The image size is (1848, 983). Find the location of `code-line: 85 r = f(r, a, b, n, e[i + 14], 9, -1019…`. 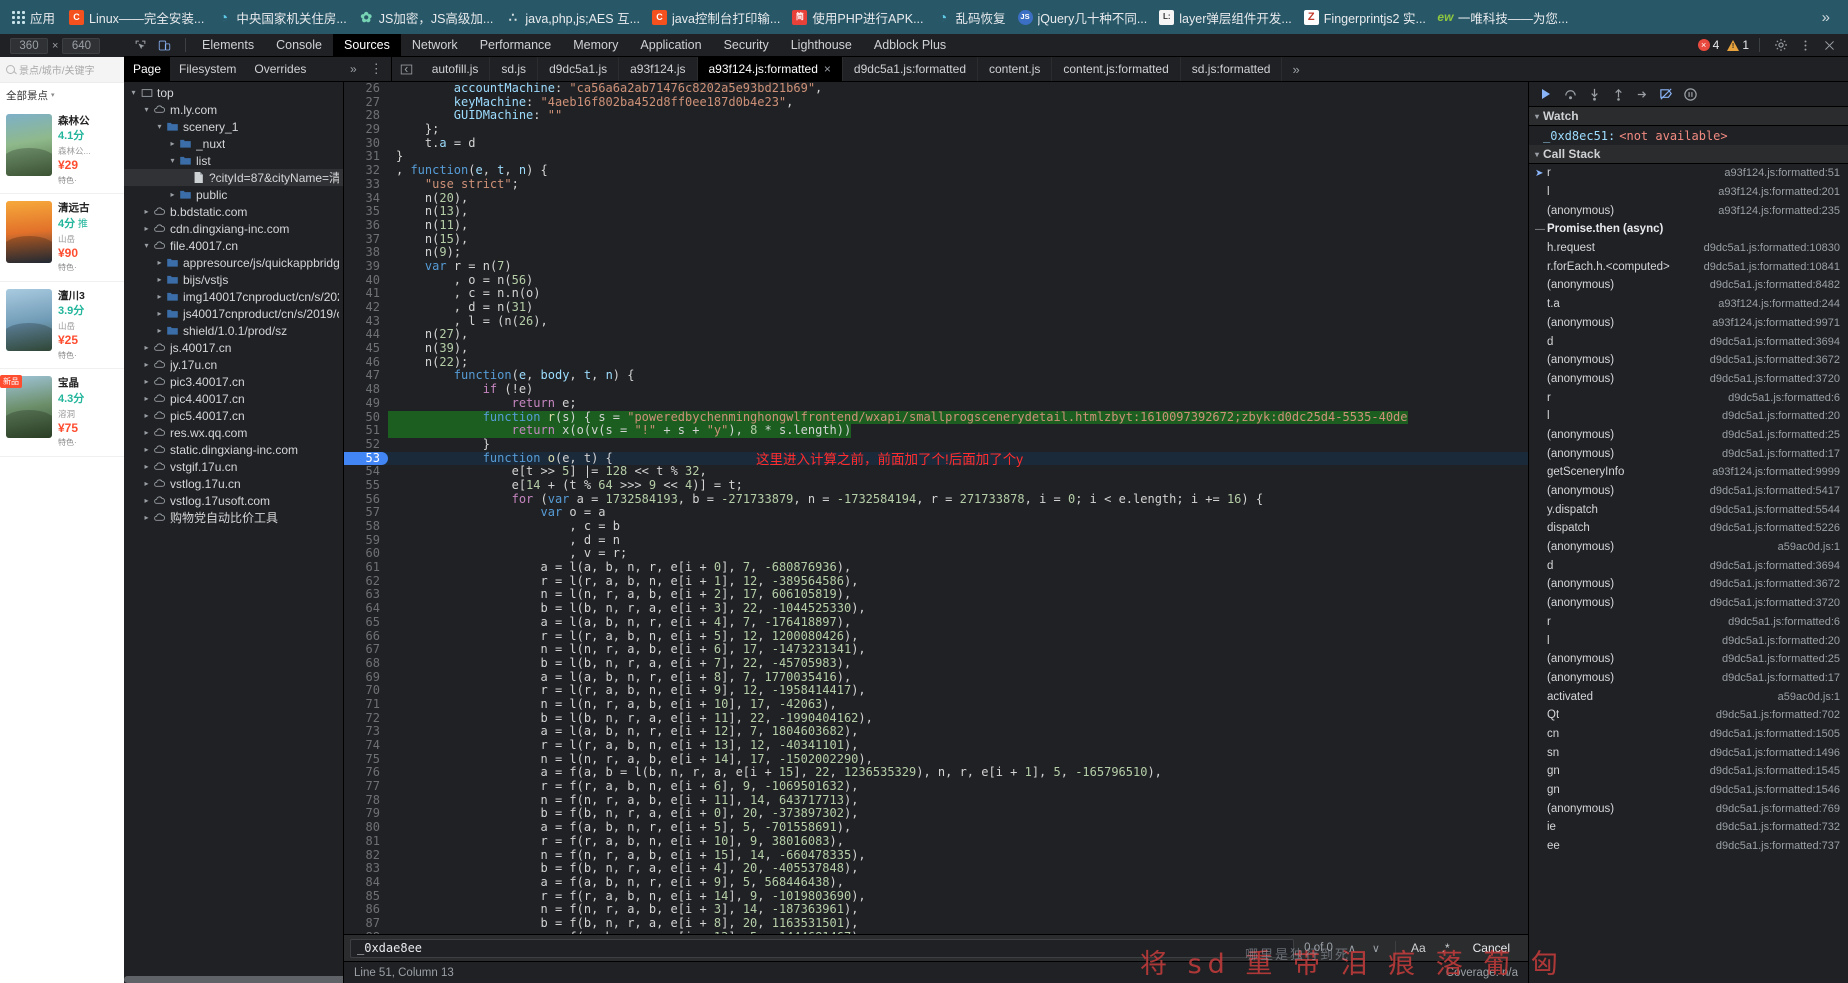

code-line: 85 r = f(r, a, b, n, e[i + 14], 9, -1019… is located at coordinates (936, 896).